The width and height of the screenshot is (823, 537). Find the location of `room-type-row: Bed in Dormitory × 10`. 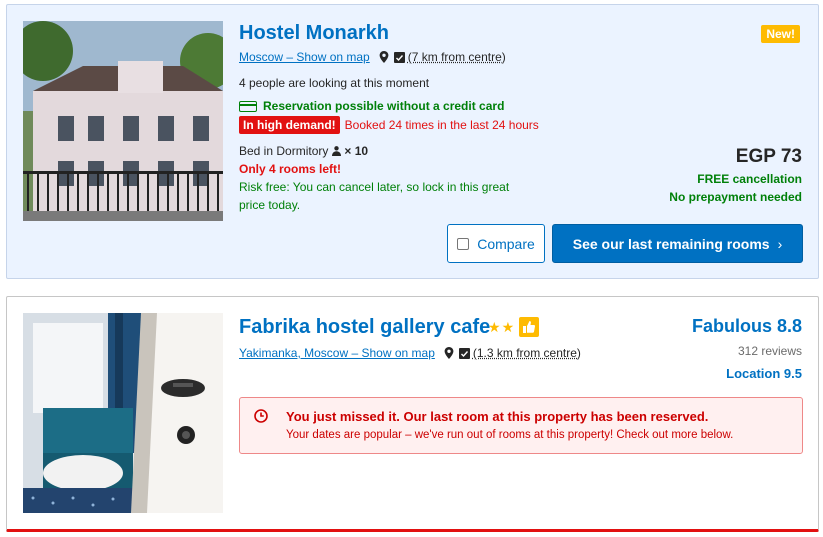

room-type-row: Bed in Dormitory × 10 is located at coordinates (303, 151).